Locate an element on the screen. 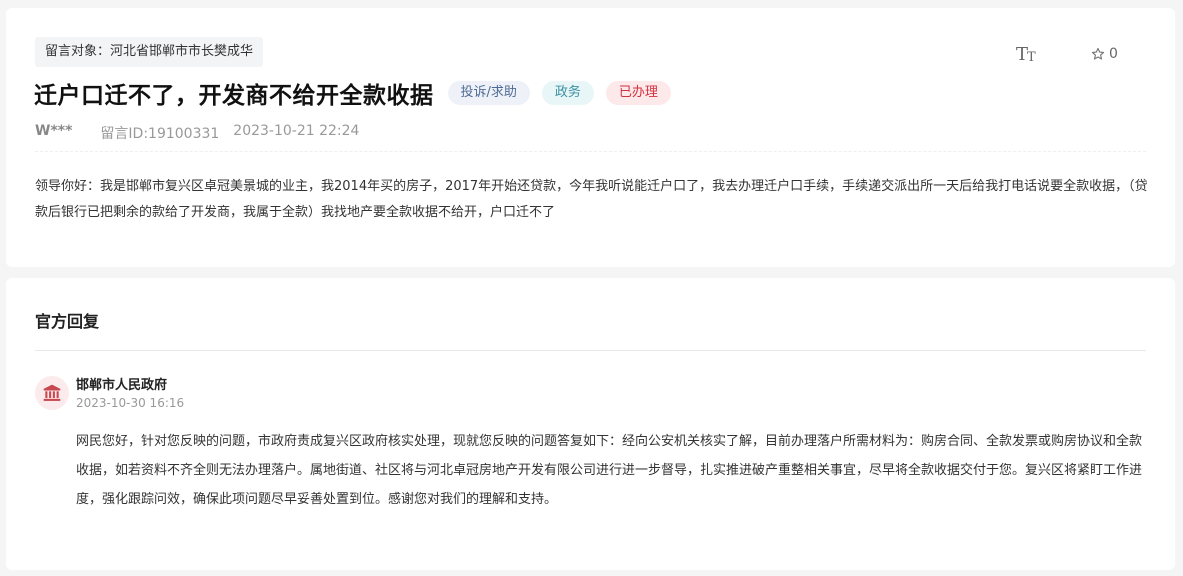 The height and width of the screenshot is (576, 1183). reply-heading: 官方回复 is located at coordinates (67, 321).